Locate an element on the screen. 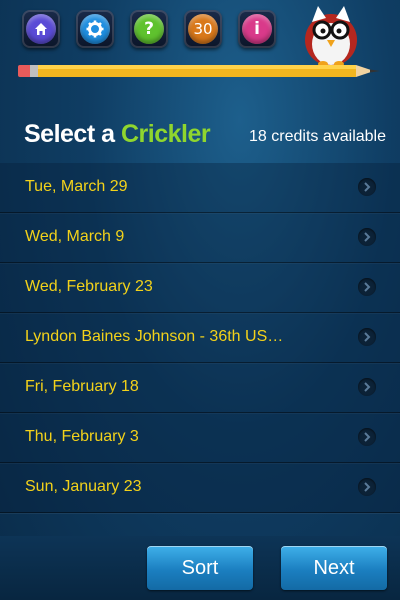 The width and height of the screenshot is (400, 600). next-button: Next is located at coordinates (334, 568).